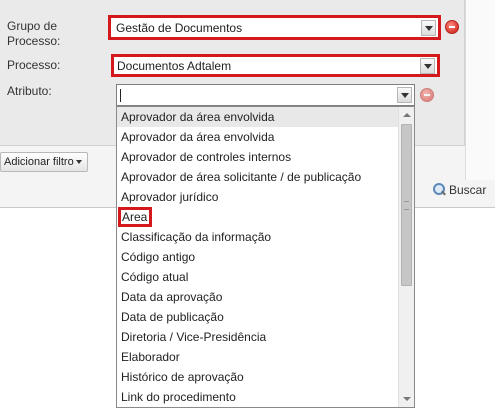 The height and width of the screenshot is (416, 495). Describe the element at coordinates (406, 205) in the screenshot. I see `scrollbar-thumb` at that location.